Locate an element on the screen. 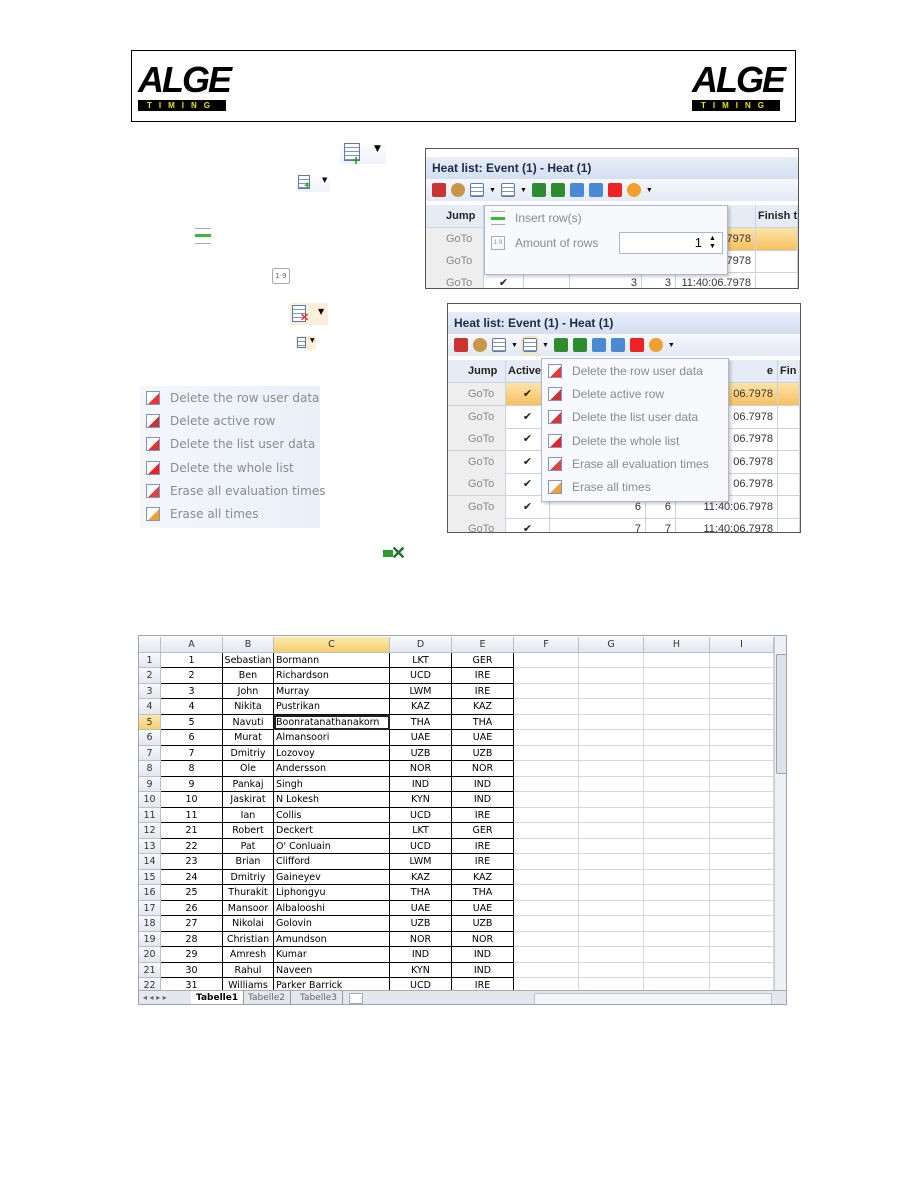 The image size is (918, 1188). cell: Thurakit is located at coordinates (248, 893).